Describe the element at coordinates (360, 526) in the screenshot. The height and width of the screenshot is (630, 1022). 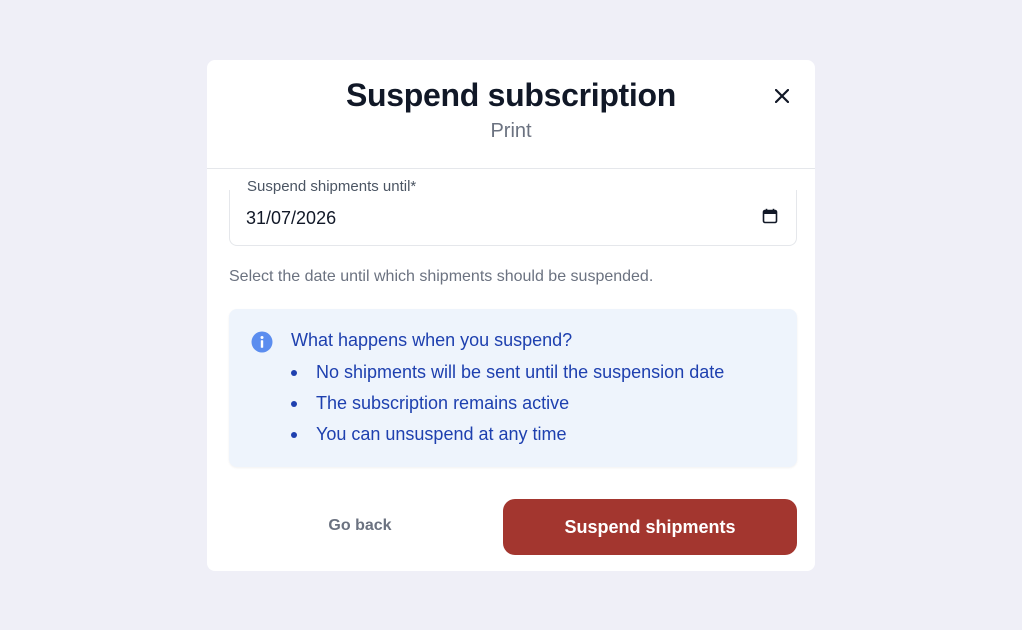
I see `go-back-button: Go back` at that location.